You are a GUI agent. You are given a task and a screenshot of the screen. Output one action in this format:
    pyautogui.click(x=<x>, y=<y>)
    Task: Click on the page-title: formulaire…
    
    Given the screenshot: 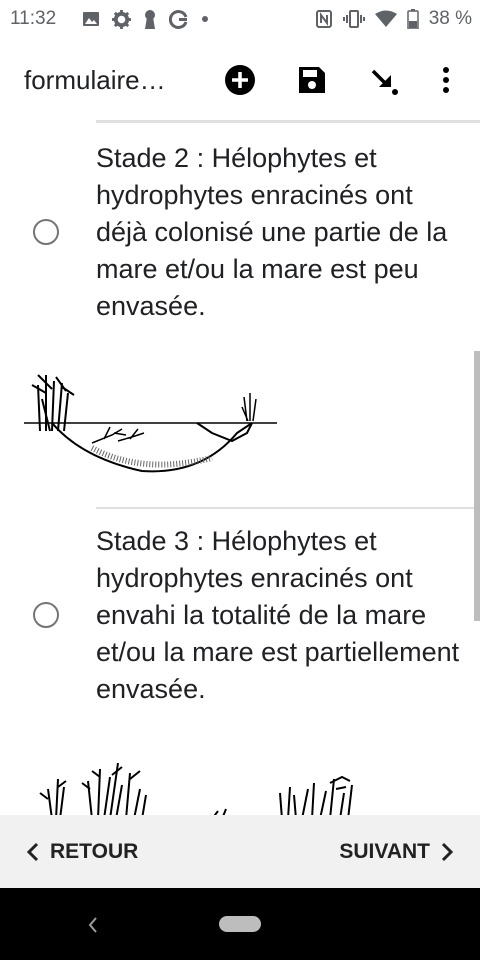 What is the action you would take?
    pyautogui.click(x=95, y=80)
    